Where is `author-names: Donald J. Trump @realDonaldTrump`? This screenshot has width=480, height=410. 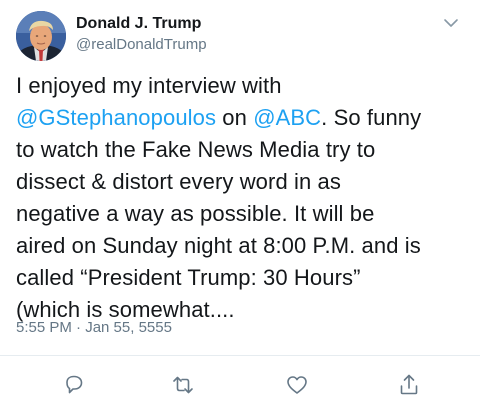 author-names: Donald J. Trump @realDonaldTrump is located at coordinates (141, 35).